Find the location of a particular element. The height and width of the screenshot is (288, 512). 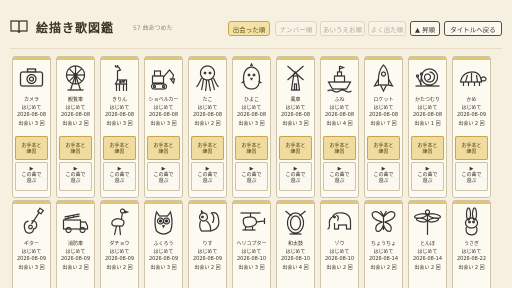

first-met-date: 2026-08-14 is located at coordinates (383, 259).